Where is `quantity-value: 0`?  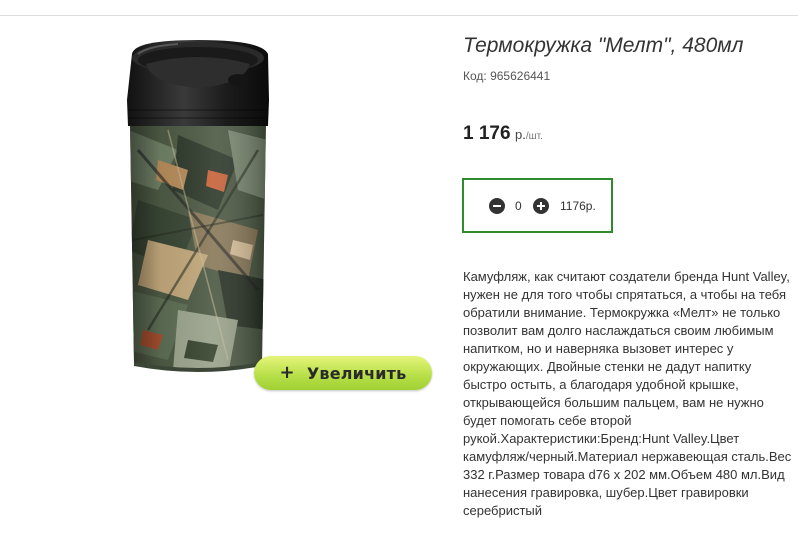 quantity-value: 0 is located at coordinates (518, 206).